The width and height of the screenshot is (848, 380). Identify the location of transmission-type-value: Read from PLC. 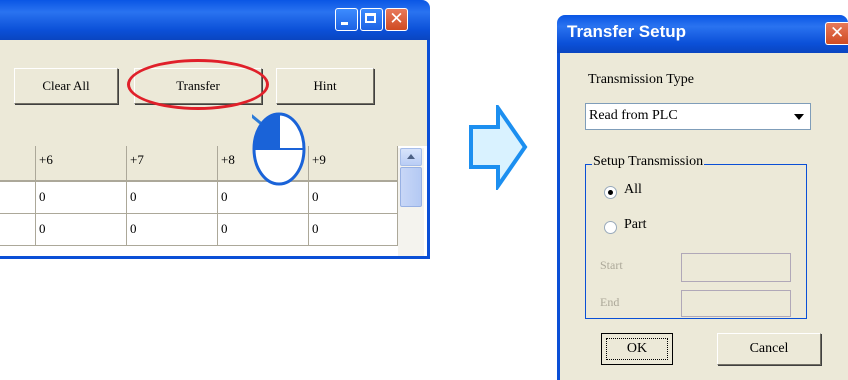
(633, 115).